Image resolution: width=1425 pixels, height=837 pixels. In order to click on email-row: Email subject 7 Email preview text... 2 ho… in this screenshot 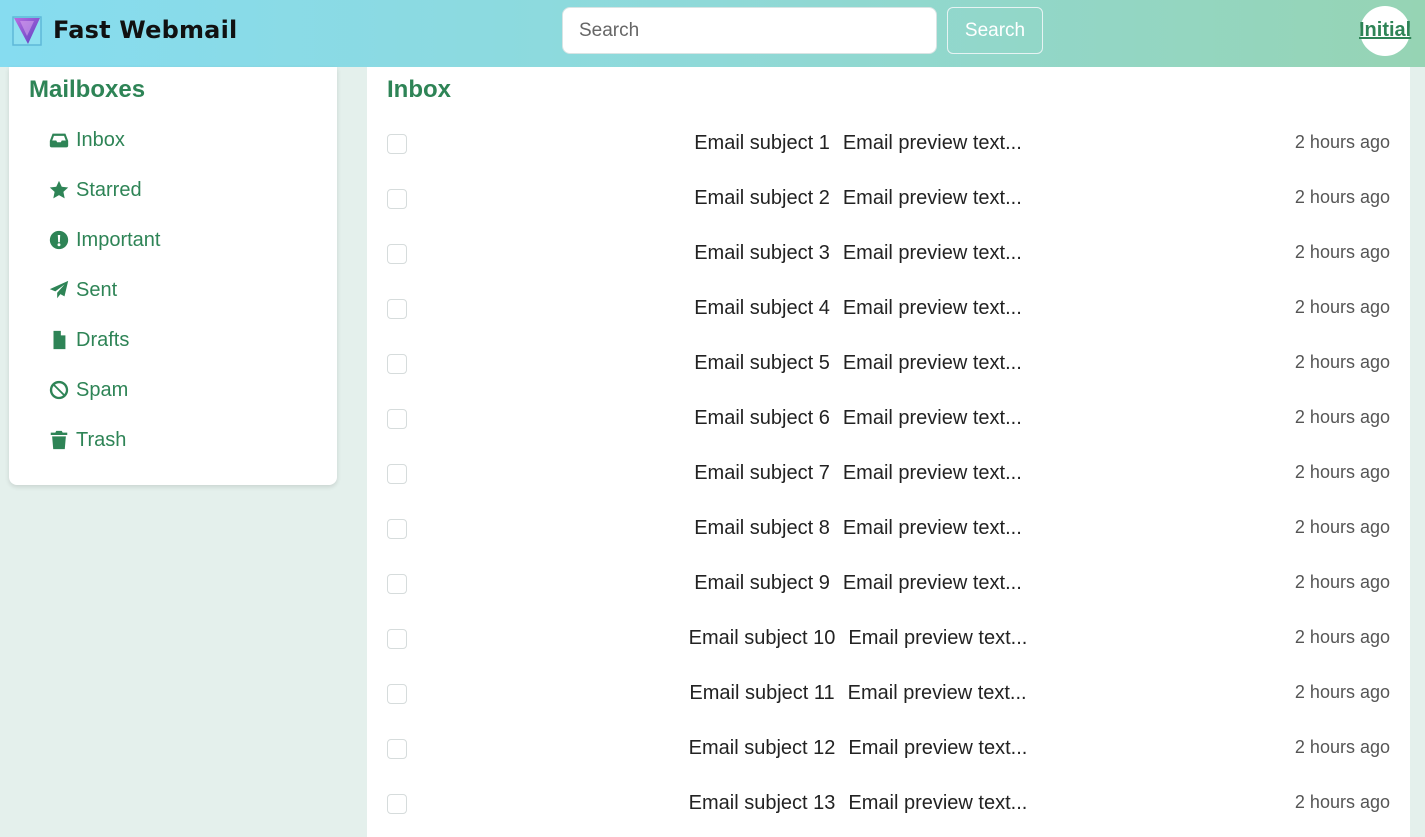, I will do `click(888, 472)`.